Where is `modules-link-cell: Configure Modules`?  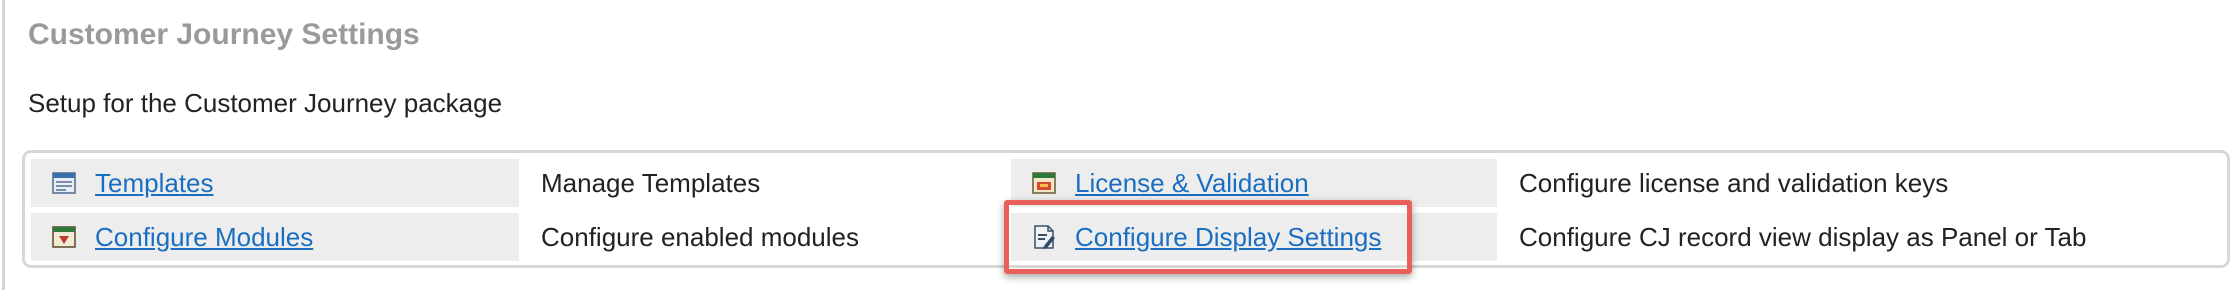
modules-link-cell: Configure Modules is located at coordinates (275, 237).